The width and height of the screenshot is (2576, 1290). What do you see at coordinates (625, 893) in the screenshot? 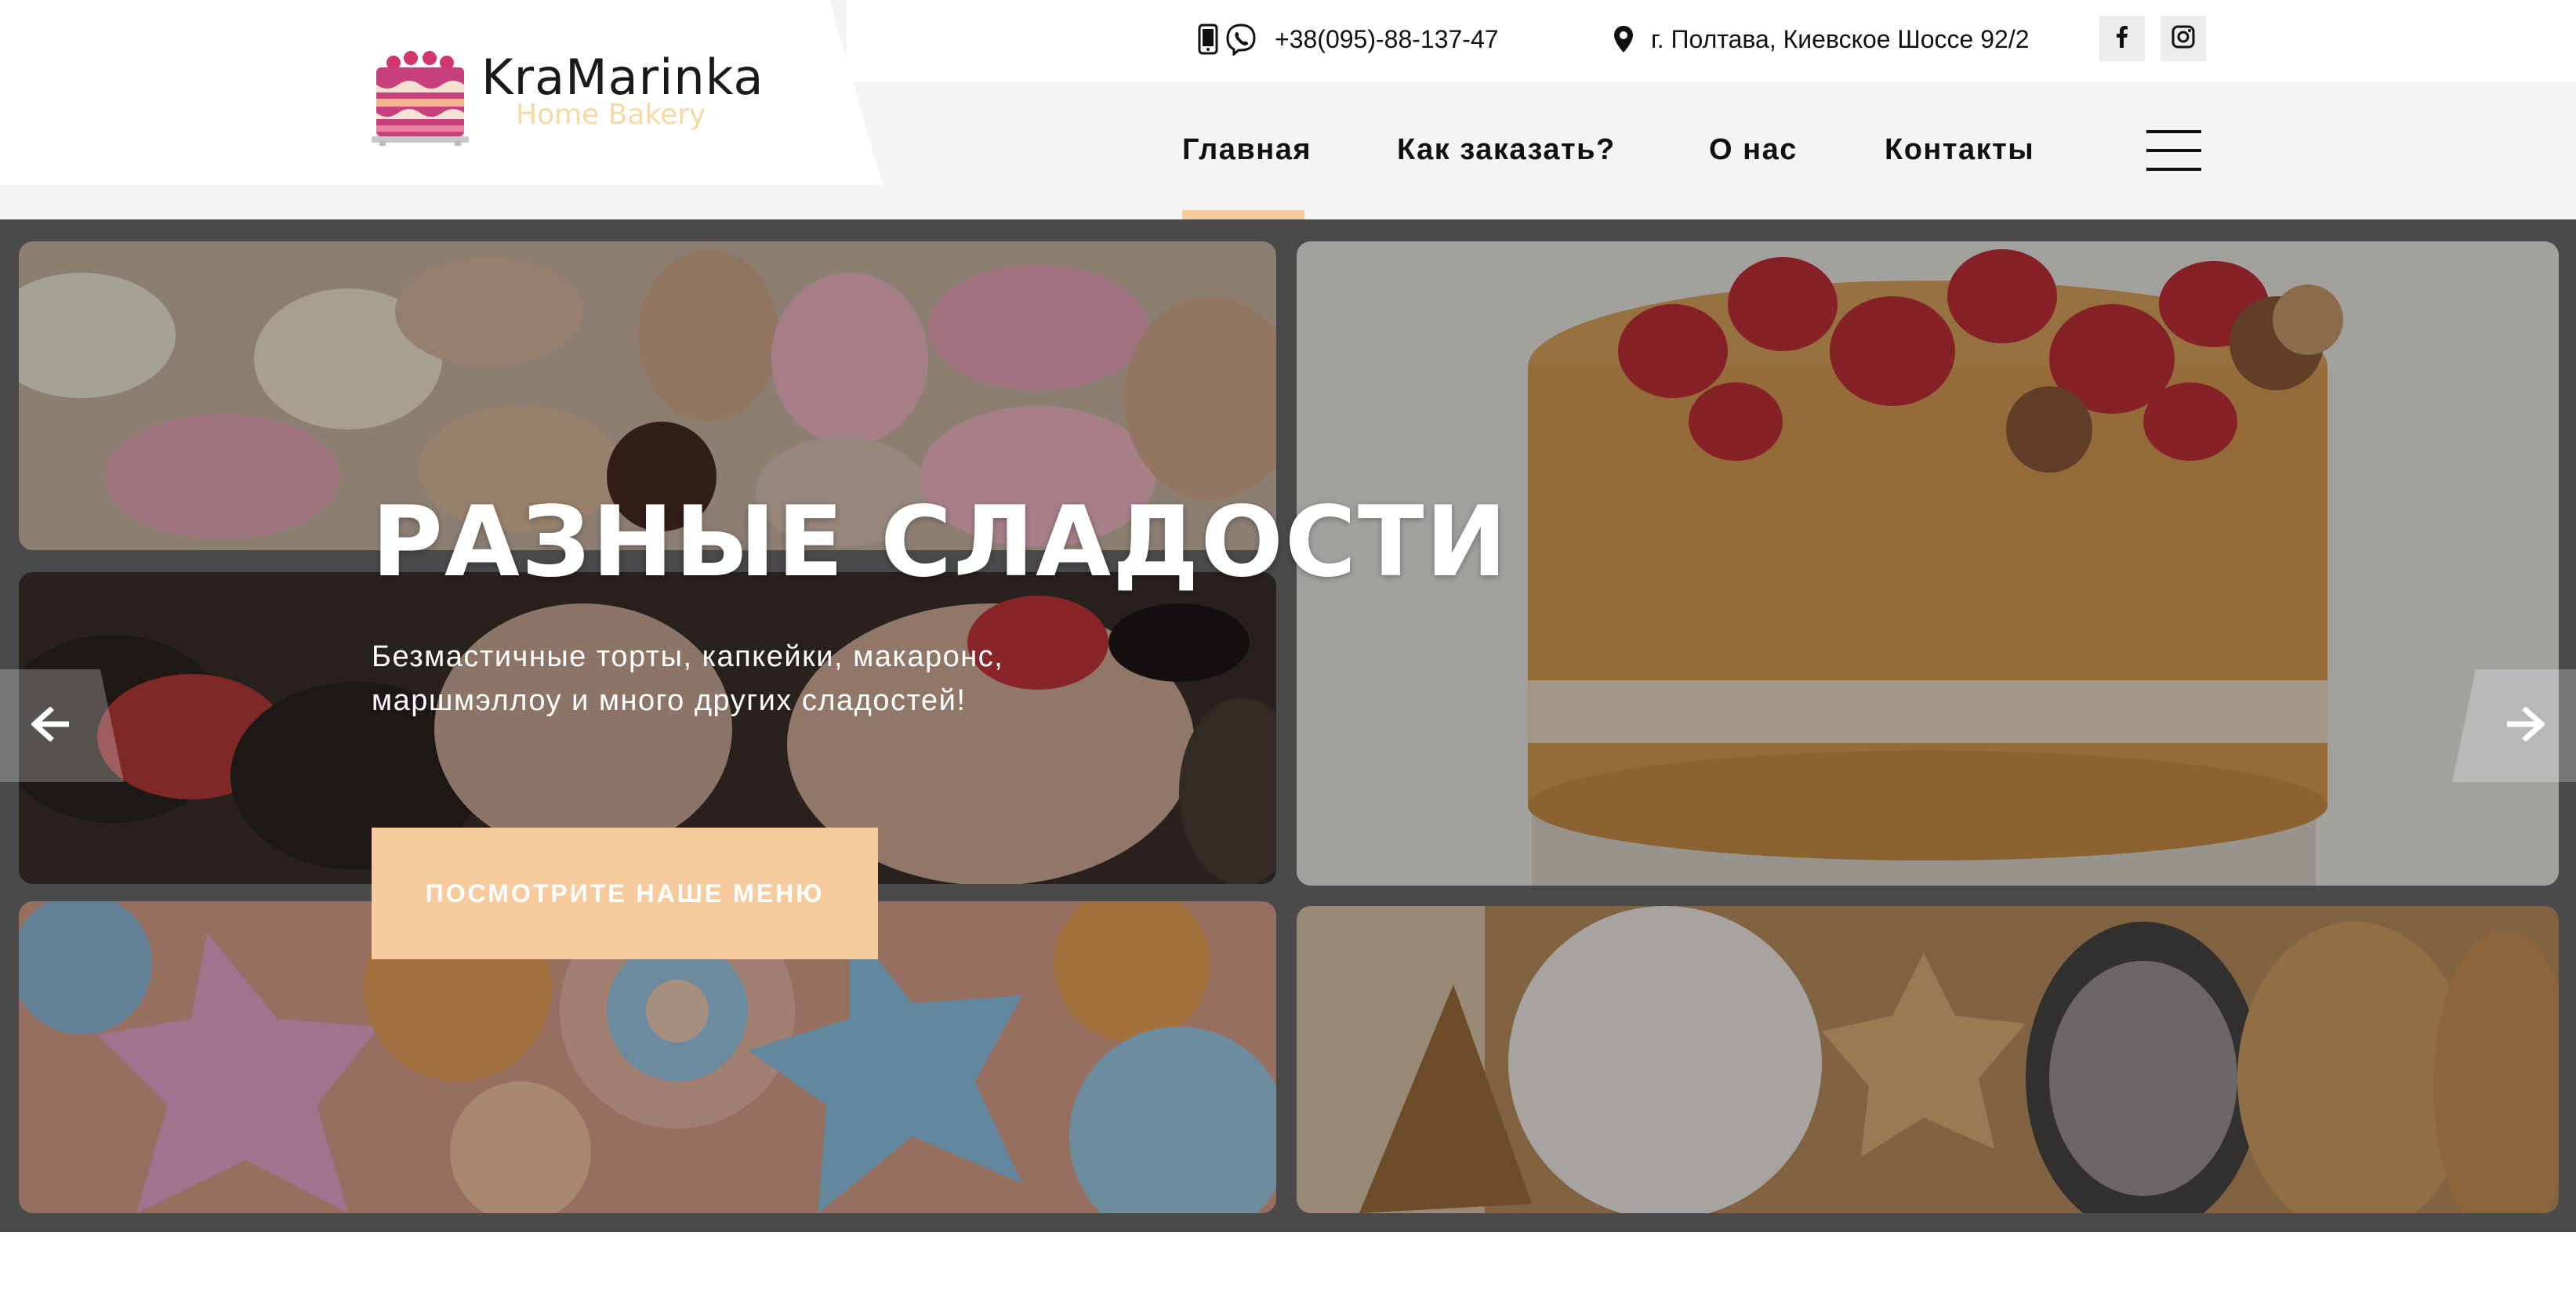
I see `view-menu-button: ПОСМОТРИТЕ НАШЕ МЕНЮ` at bounding box center [625, 893].